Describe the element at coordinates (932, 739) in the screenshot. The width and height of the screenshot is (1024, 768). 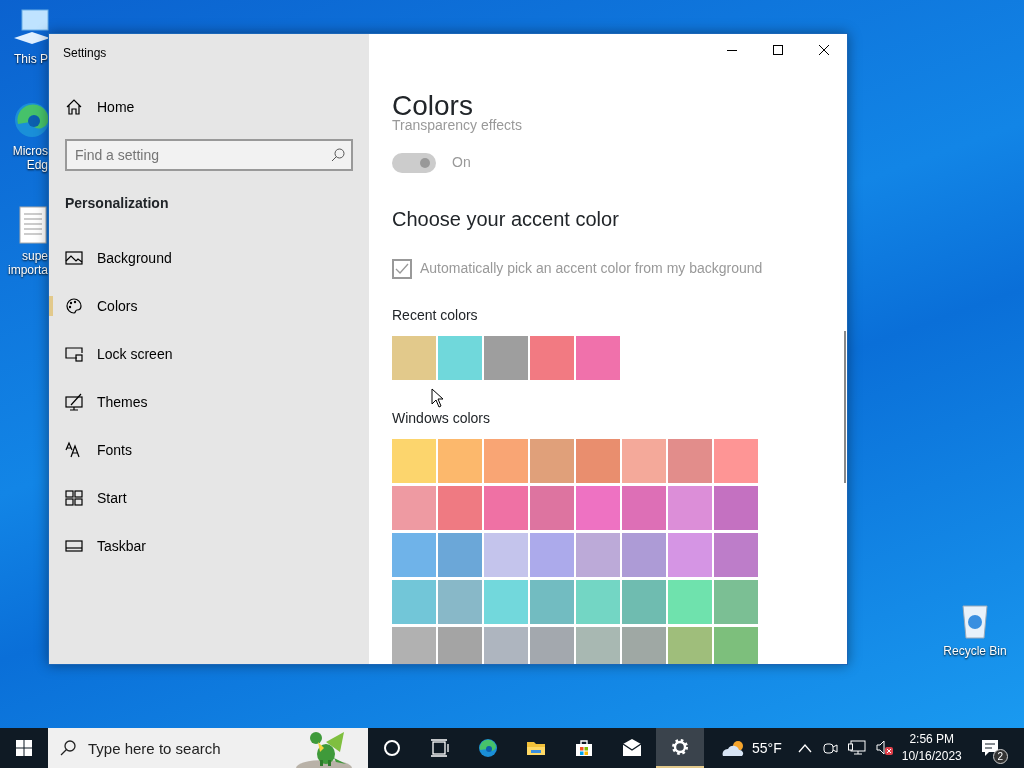
I see `time-text: 2:56 PM` at that location.